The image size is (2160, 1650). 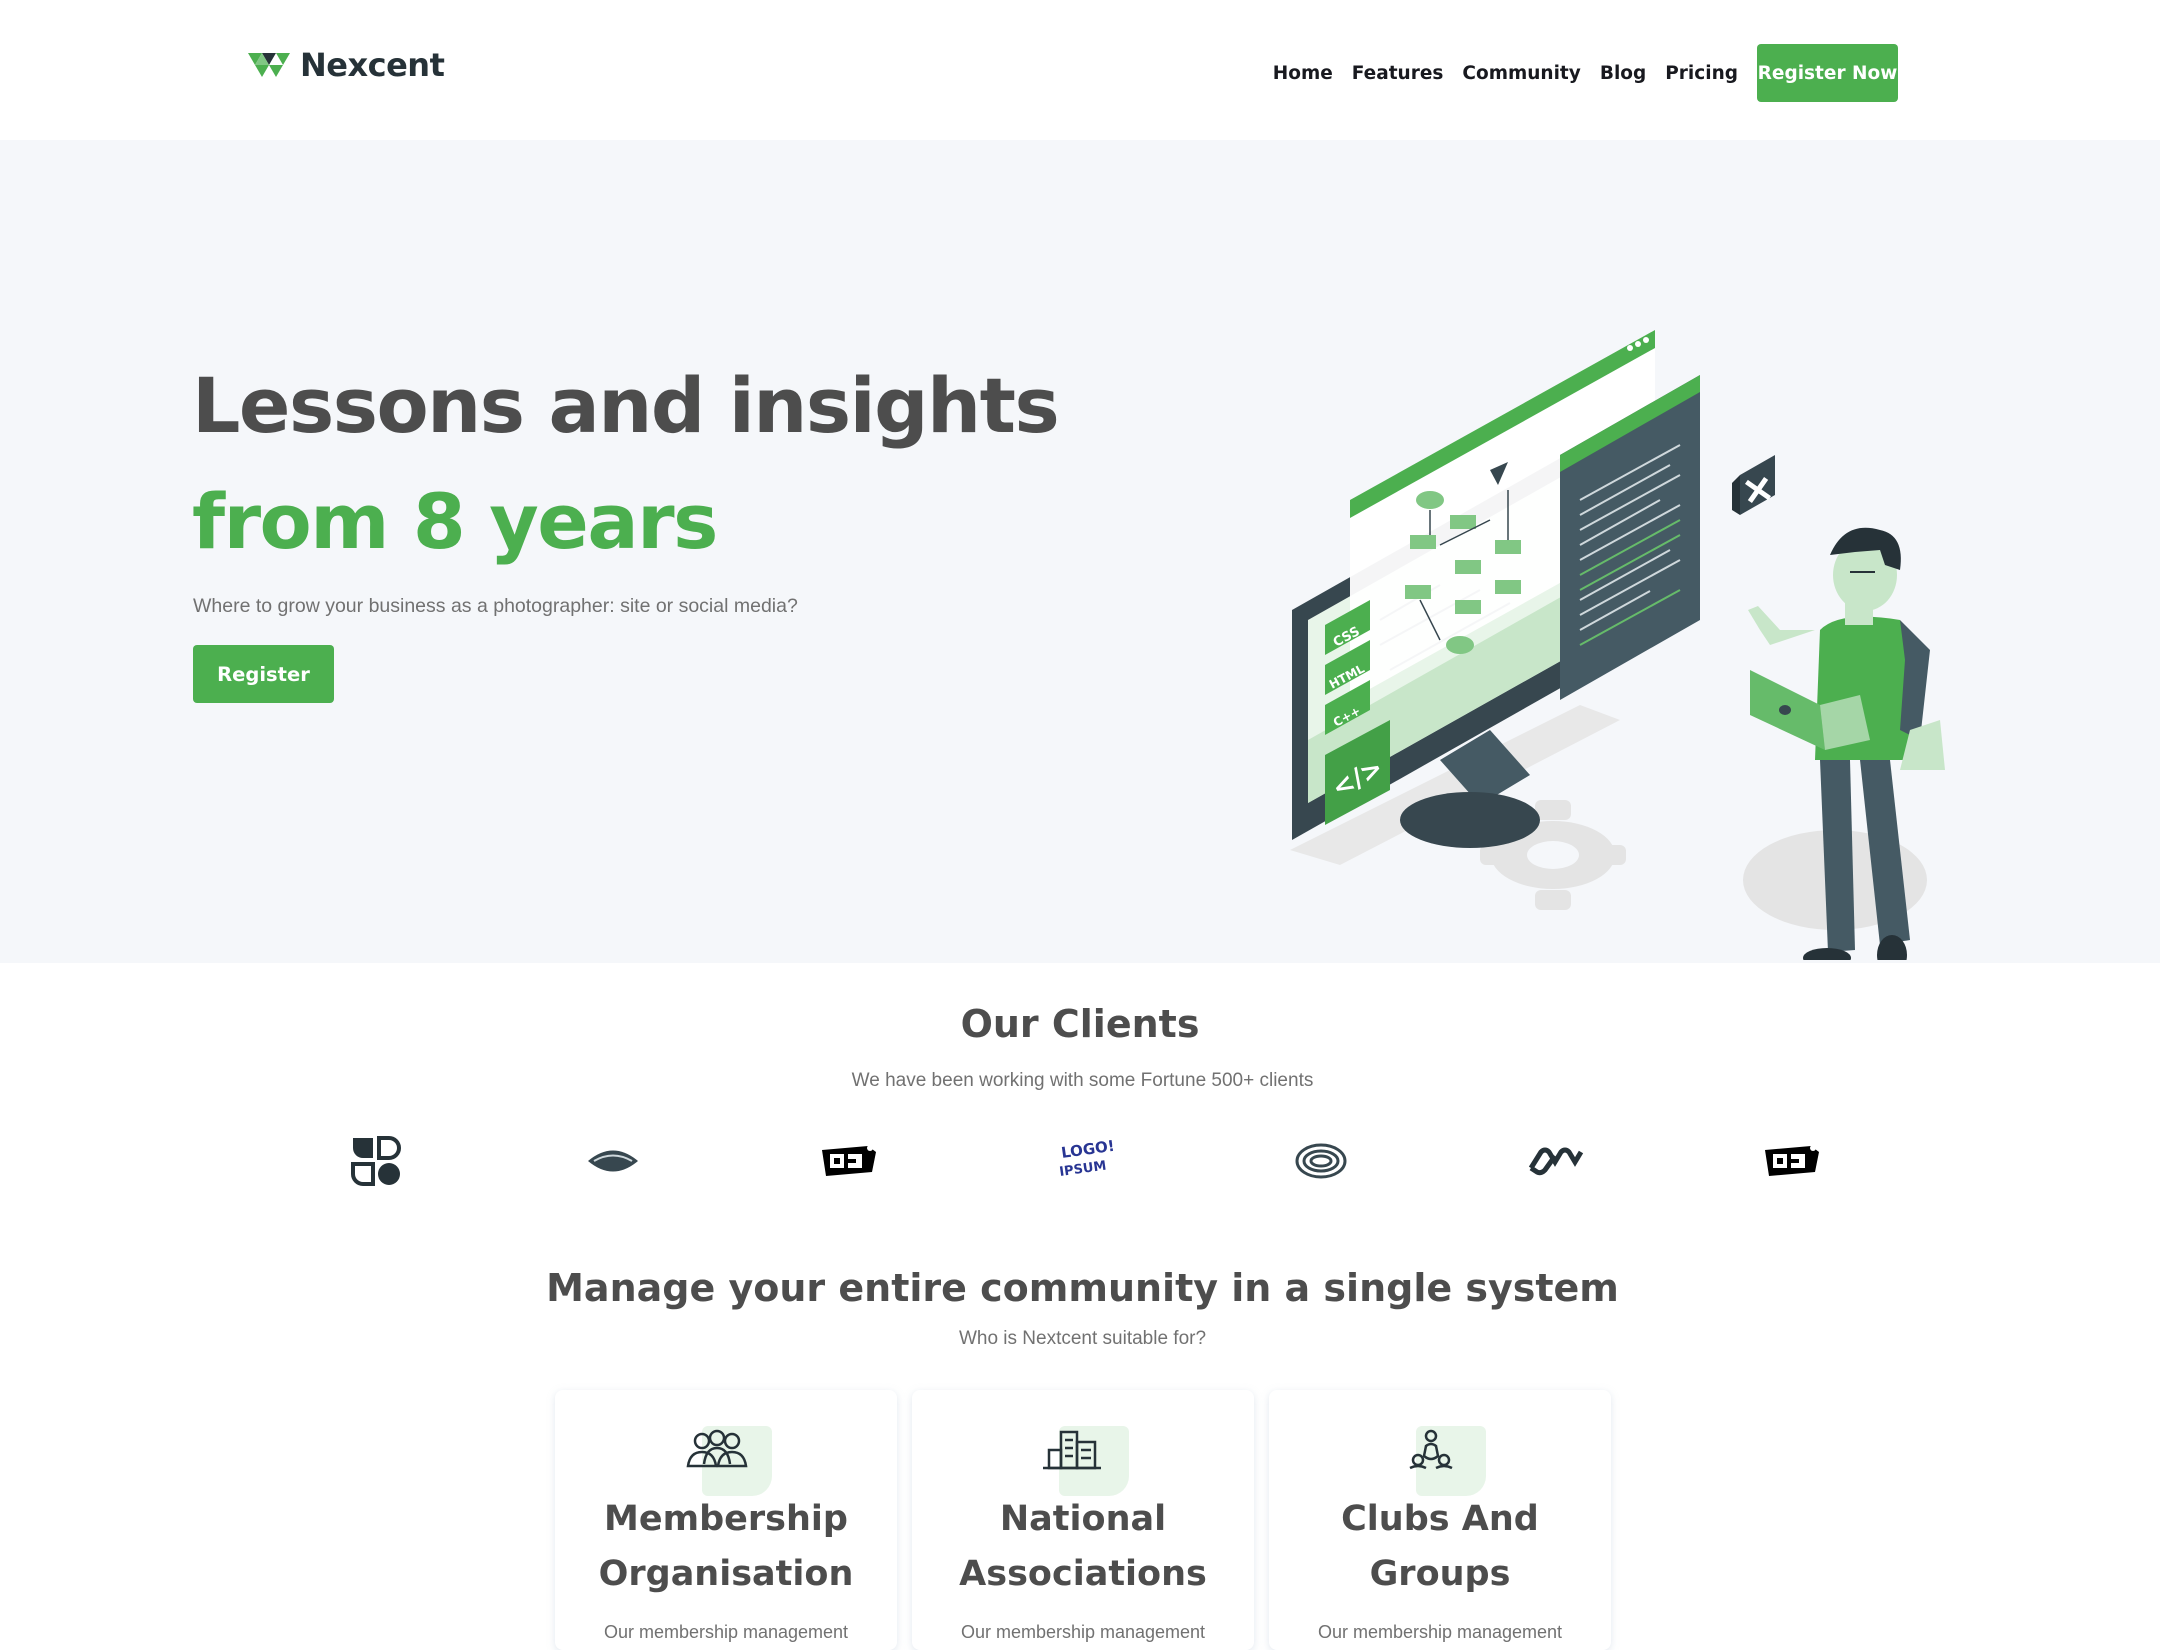 What do you see at coordinates (626, 405) in the screenshot?
I see `hero-title-plain: Lessons and insights` at bounding box center [626, 405].